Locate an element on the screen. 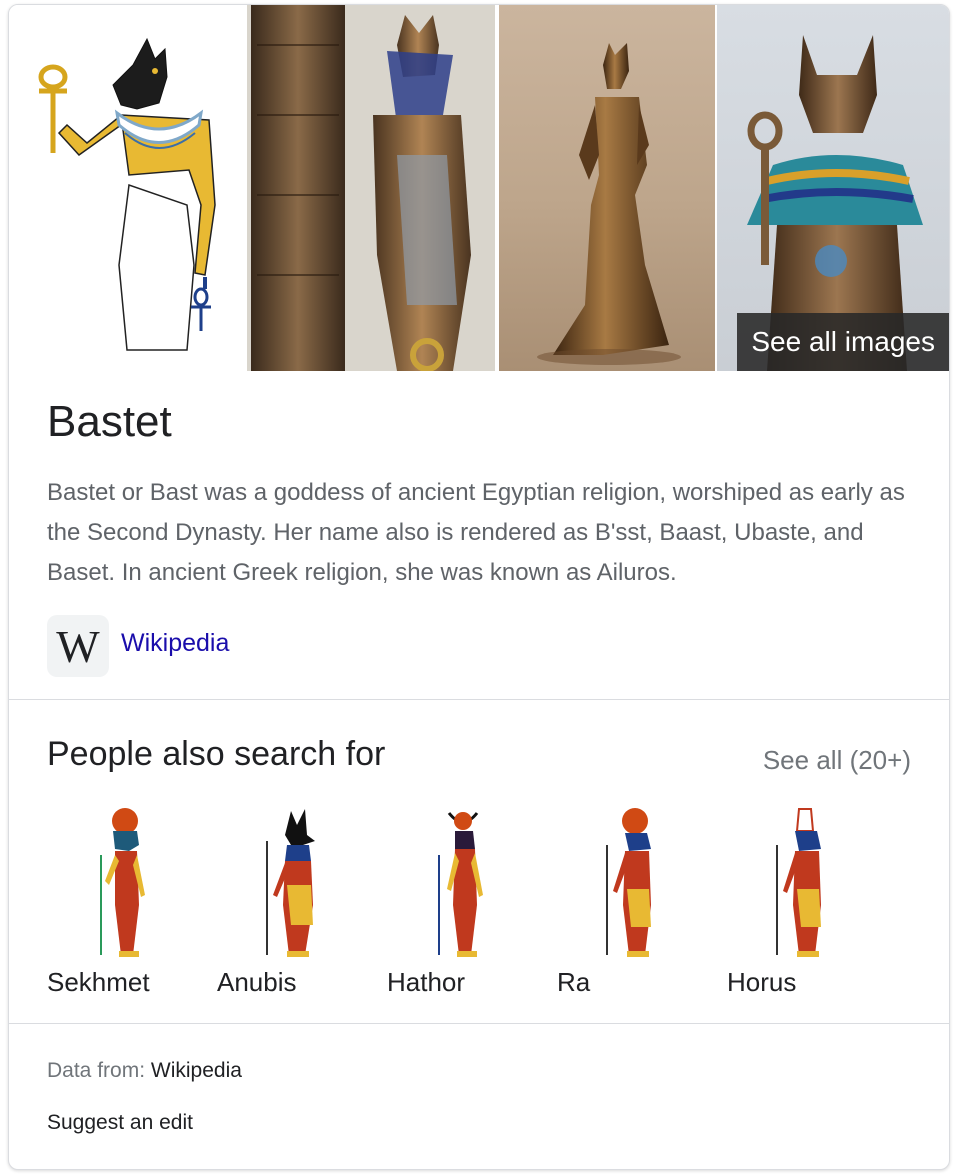  related-entity-name: Sekhmet is located at coordinates (98, 982).